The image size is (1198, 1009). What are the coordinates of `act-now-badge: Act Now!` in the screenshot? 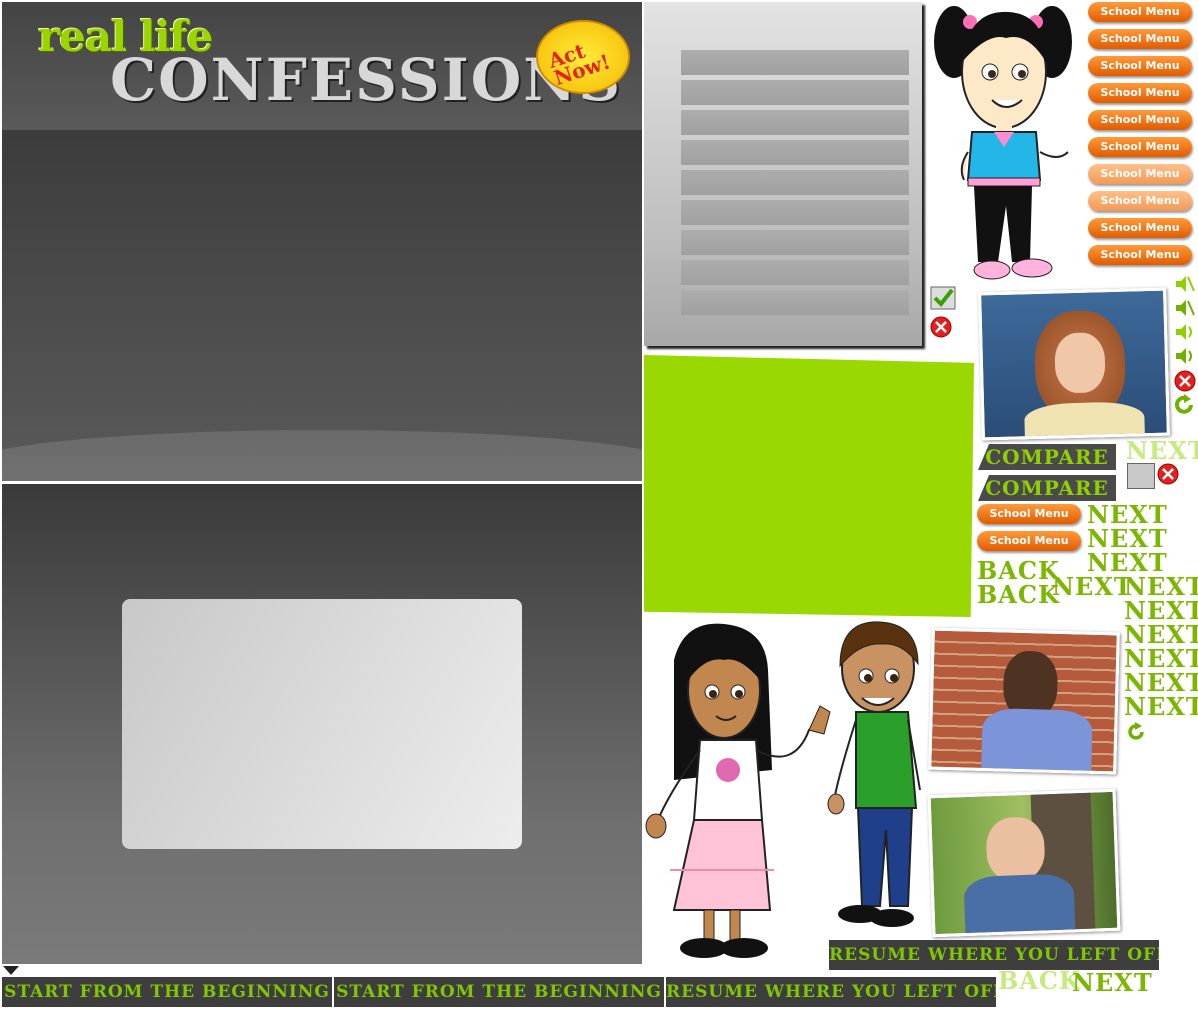 It's located at (583, 57).